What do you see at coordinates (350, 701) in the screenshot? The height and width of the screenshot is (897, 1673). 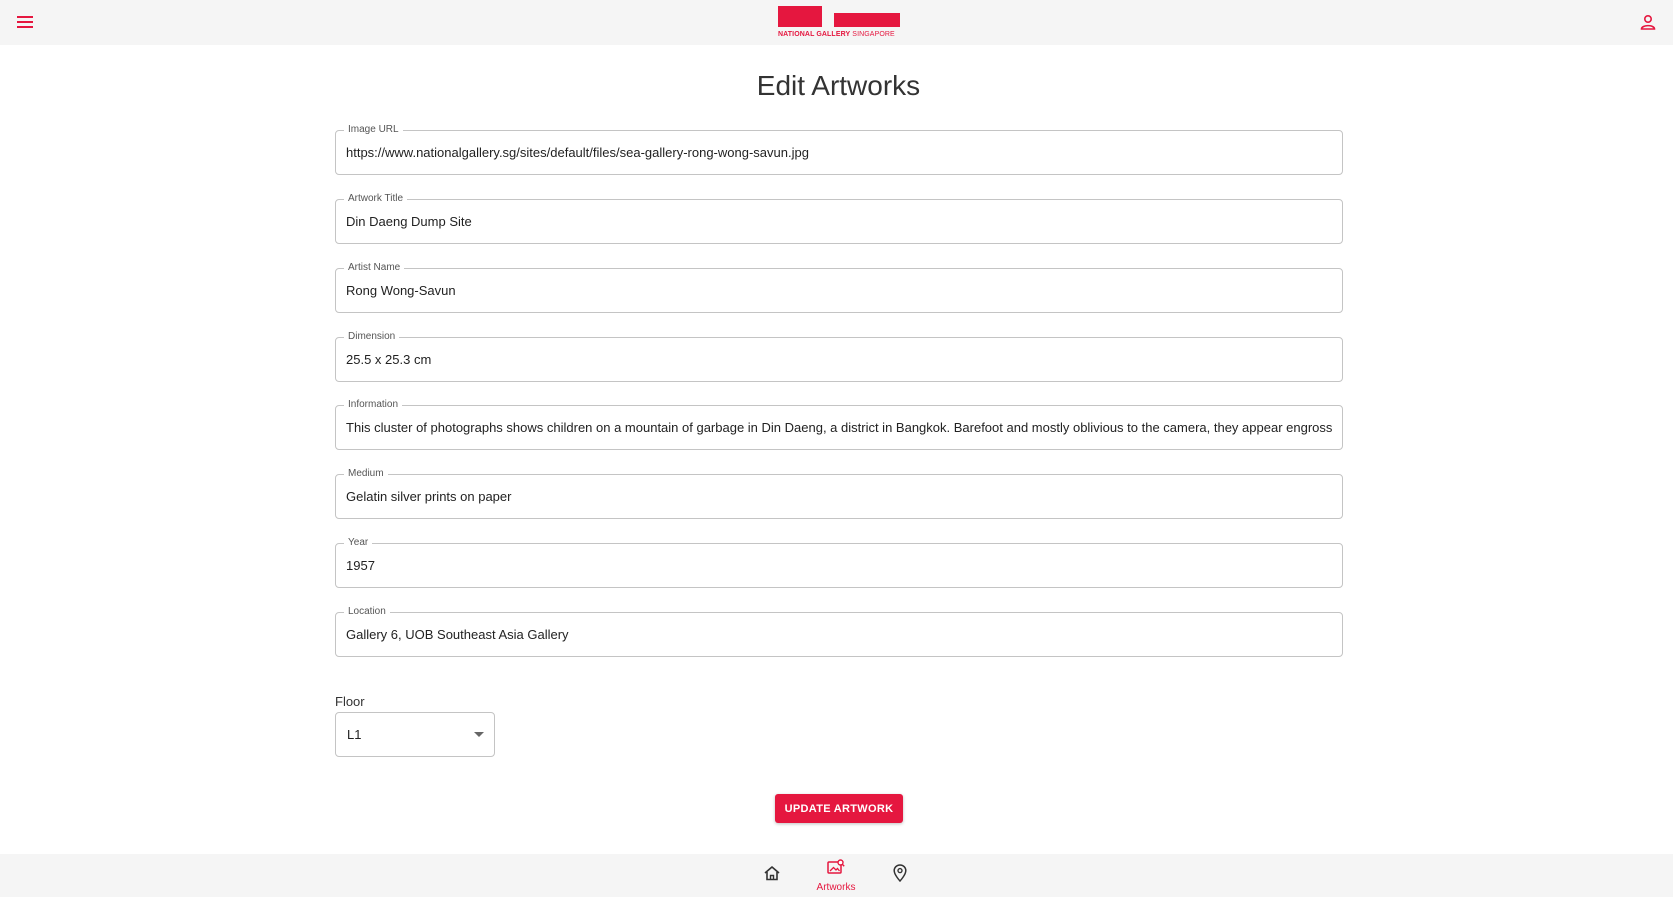 I see `floor-label: Floor` at bounding box center [350, 701].